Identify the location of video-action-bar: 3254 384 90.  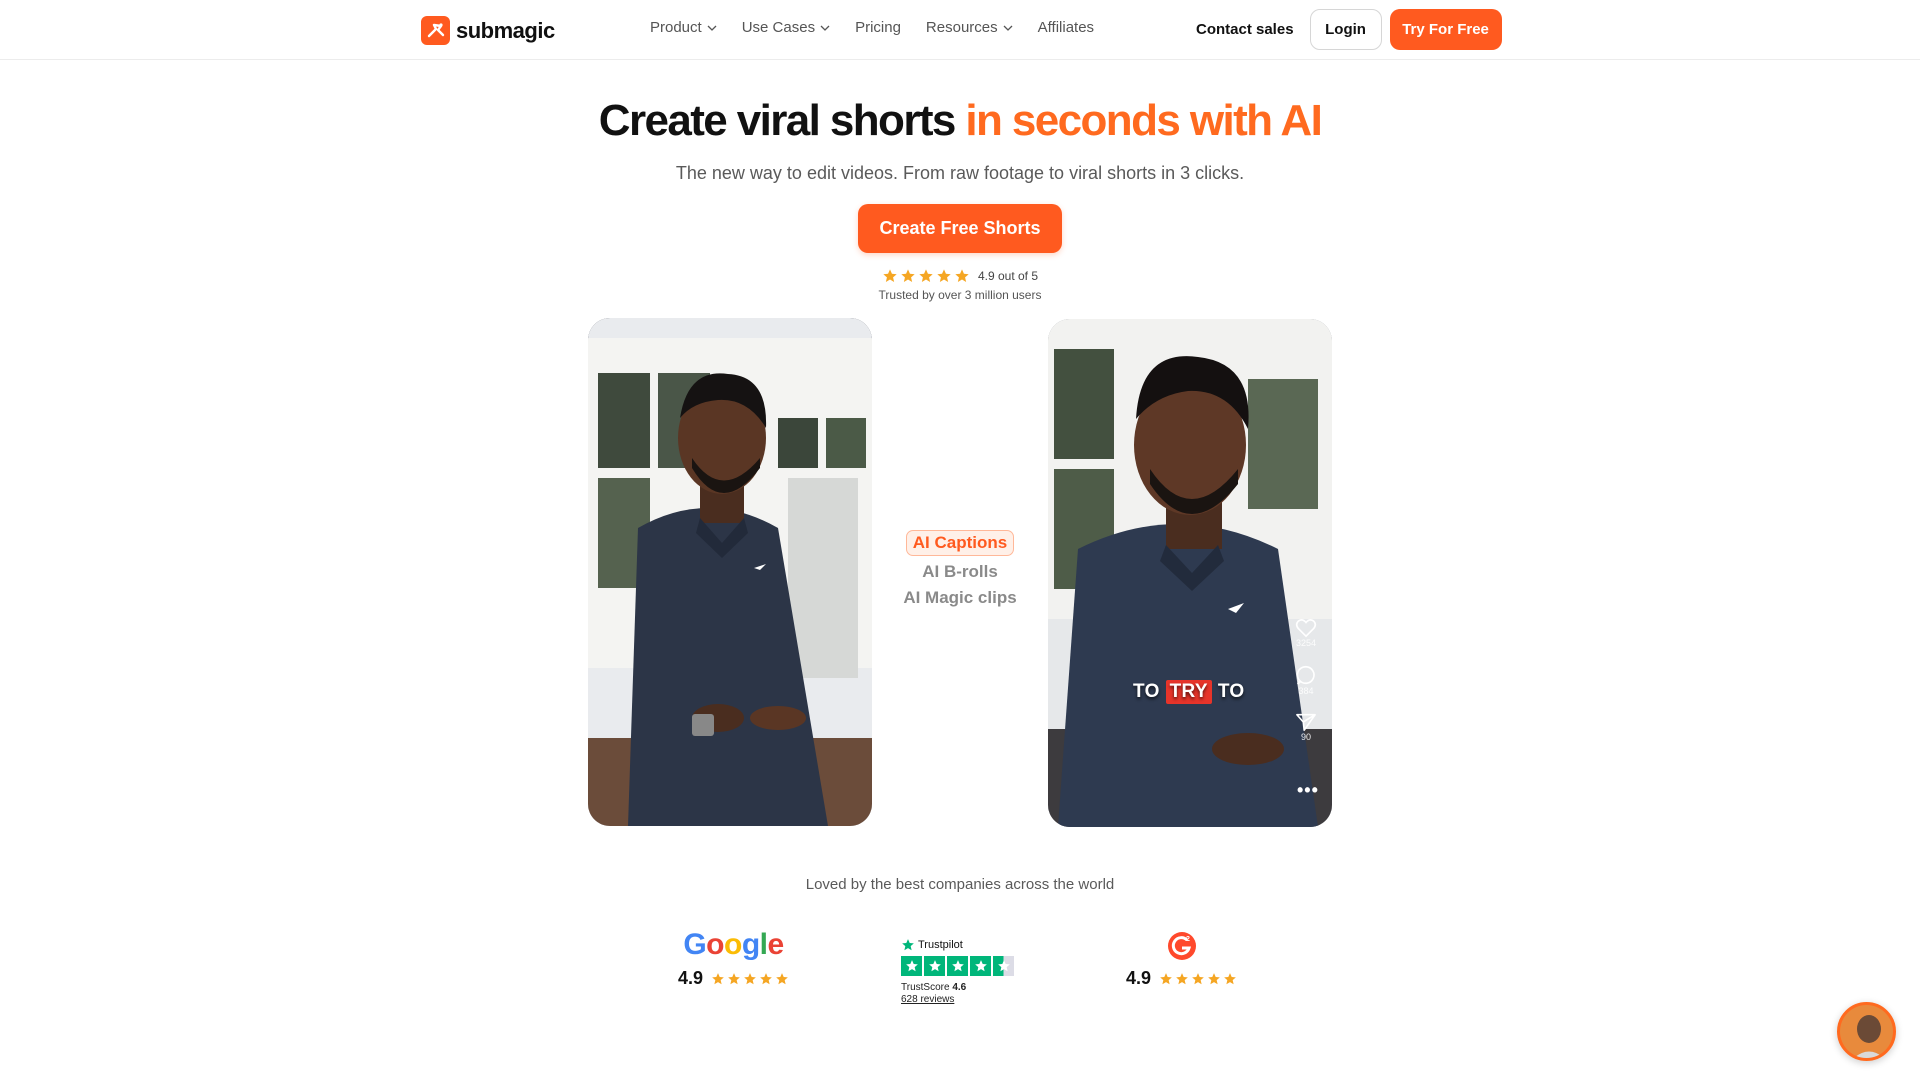
(1306, 687).